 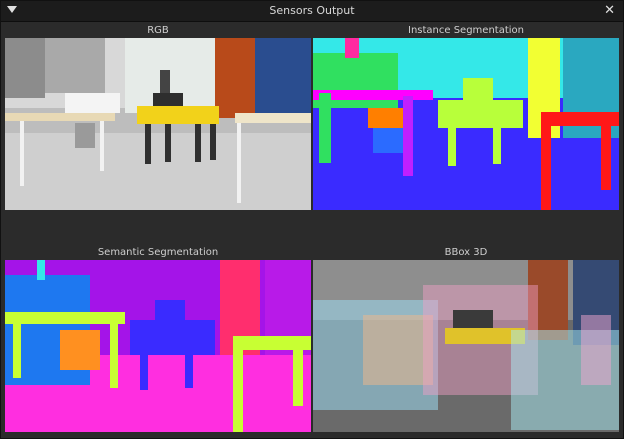 What do you see at coordinates (609, 11) in the screenshot?
I see `close-icon: ✕` at bounding box center [609, 11].